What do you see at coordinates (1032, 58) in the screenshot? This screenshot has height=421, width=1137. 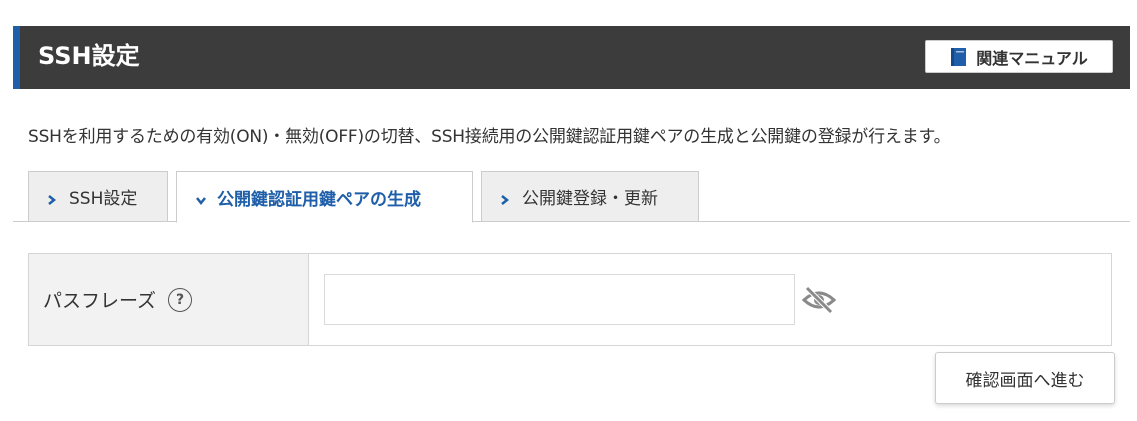 I see `related-manual-label: 関連マニュアル` at bounding box center [1032, 58].